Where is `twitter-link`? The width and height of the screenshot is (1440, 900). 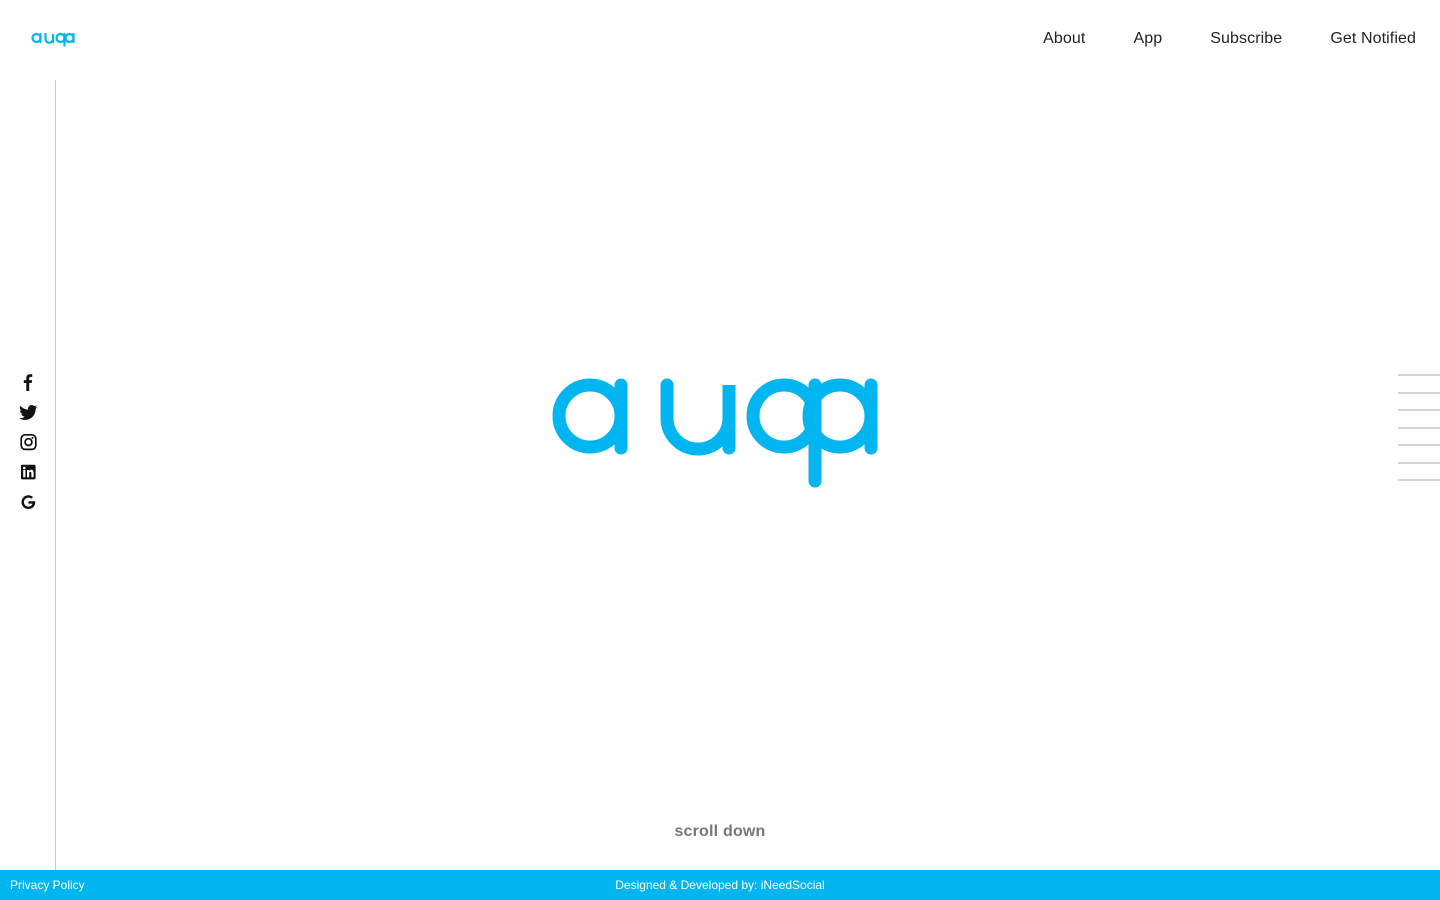 twitter-link is located at coordinates (28, 412).